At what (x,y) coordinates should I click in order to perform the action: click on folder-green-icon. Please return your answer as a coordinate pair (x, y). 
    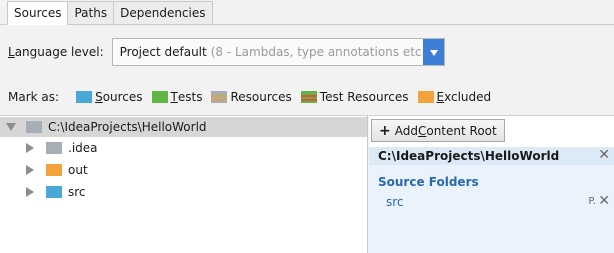
    Looking at the image, I should click on (159, 97).